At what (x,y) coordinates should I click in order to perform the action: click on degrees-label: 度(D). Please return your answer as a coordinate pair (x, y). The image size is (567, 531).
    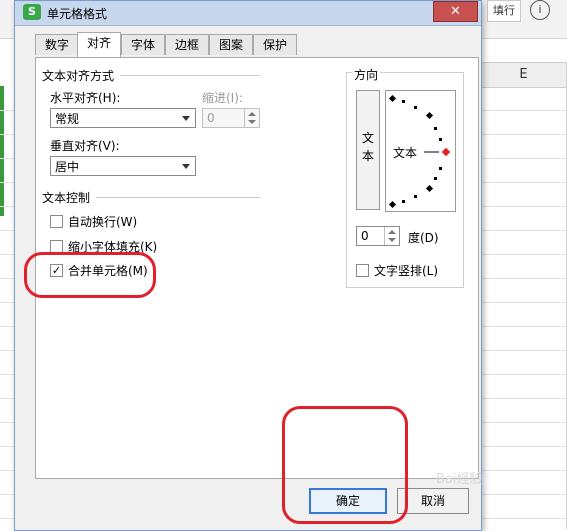
    Looking at the image, I should click on (423, 238).